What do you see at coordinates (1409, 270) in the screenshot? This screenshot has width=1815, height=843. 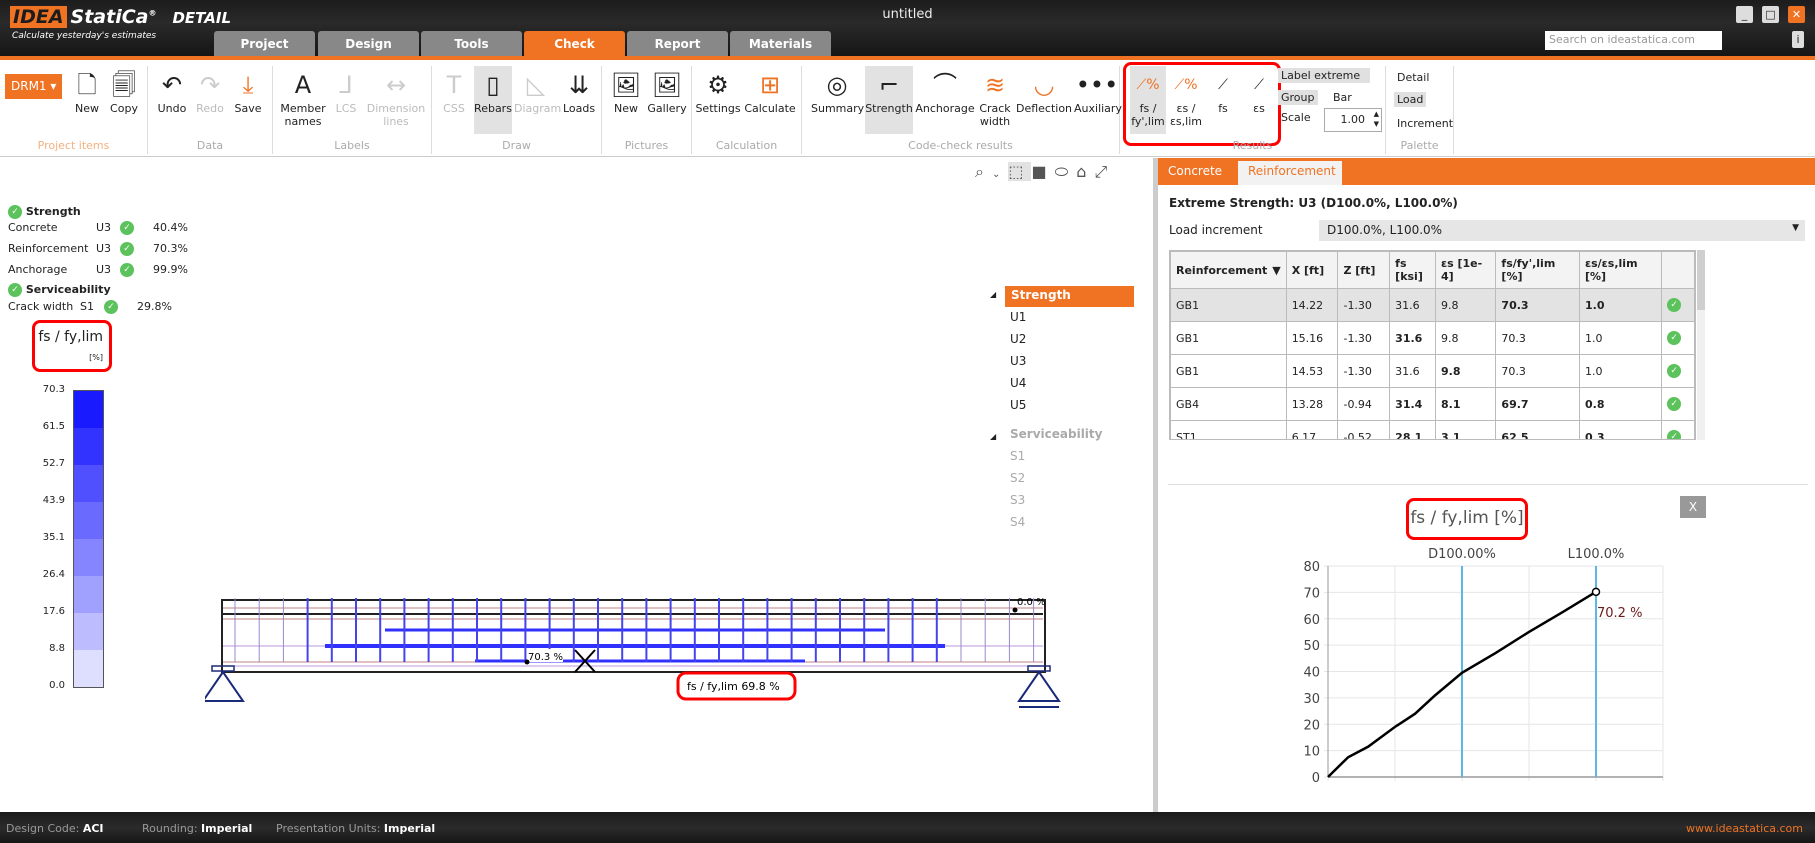 I see `column-header-label: fs [ksi]` at bounding box center [1409, 270].